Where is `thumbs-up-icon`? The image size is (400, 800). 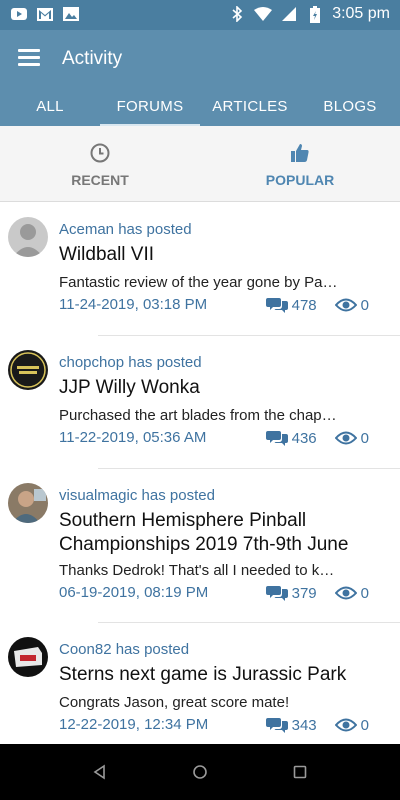 thumbs-up-icon is located at coordinates (300, 153).